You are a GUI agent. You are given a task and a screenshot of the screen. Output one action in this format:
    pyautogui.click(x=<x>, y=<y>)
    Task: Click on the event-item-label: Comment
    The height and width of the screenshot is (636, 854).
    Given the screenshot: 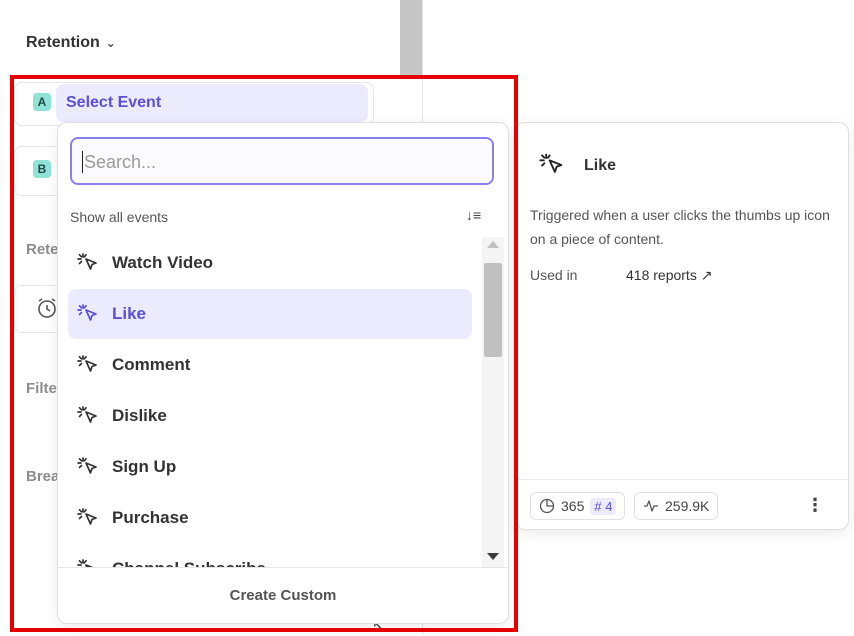 What is the action you would take?
    pyautogui.click(x=151, y=364)
    